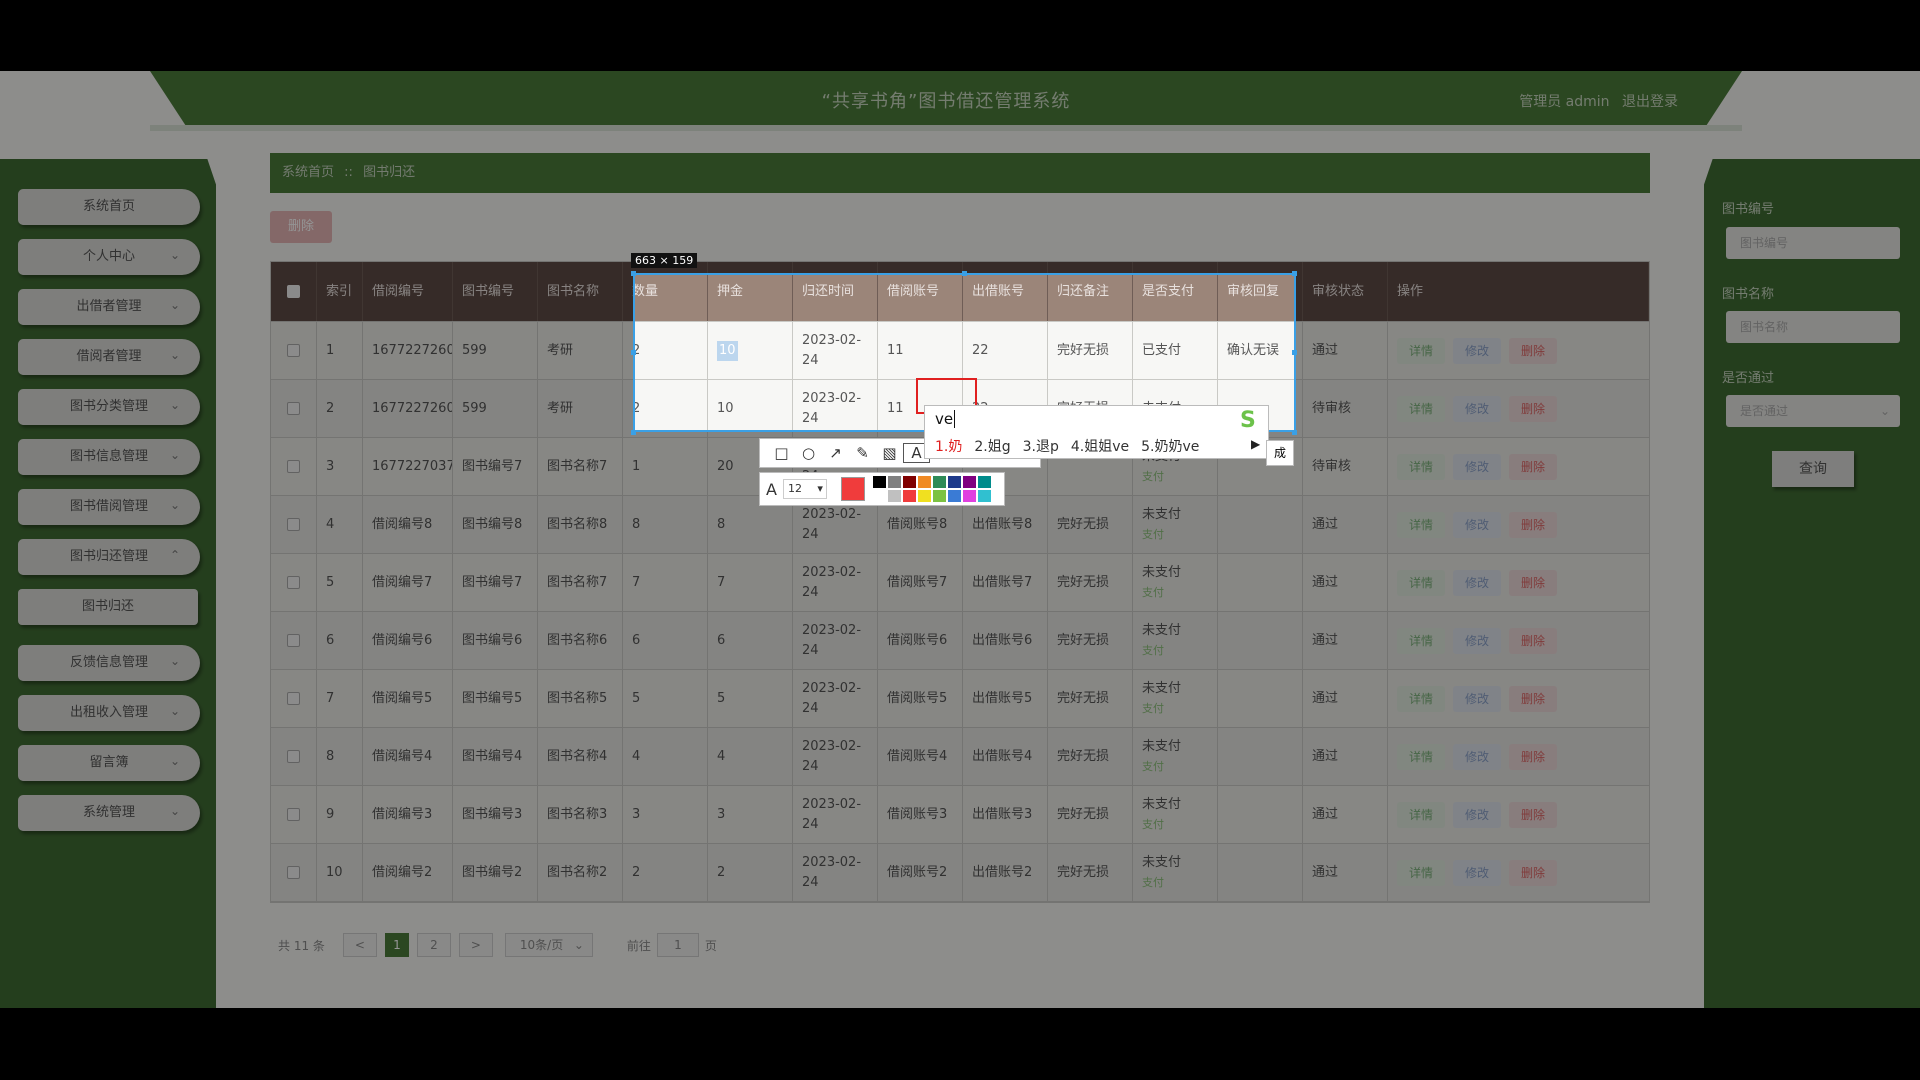  I want to click on font-size-select: 12 ▾, so click(804, 489).